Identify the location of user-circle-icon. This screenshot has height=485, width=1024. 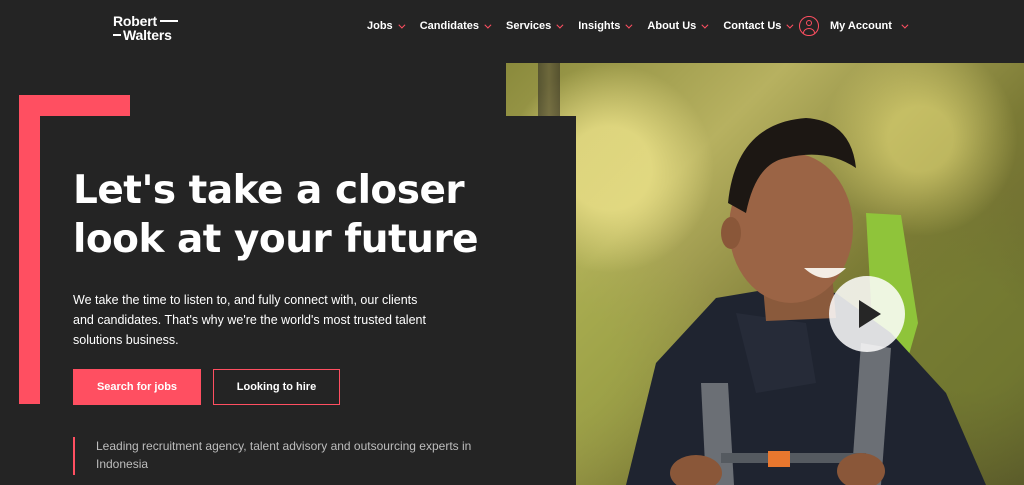
(809, 26).